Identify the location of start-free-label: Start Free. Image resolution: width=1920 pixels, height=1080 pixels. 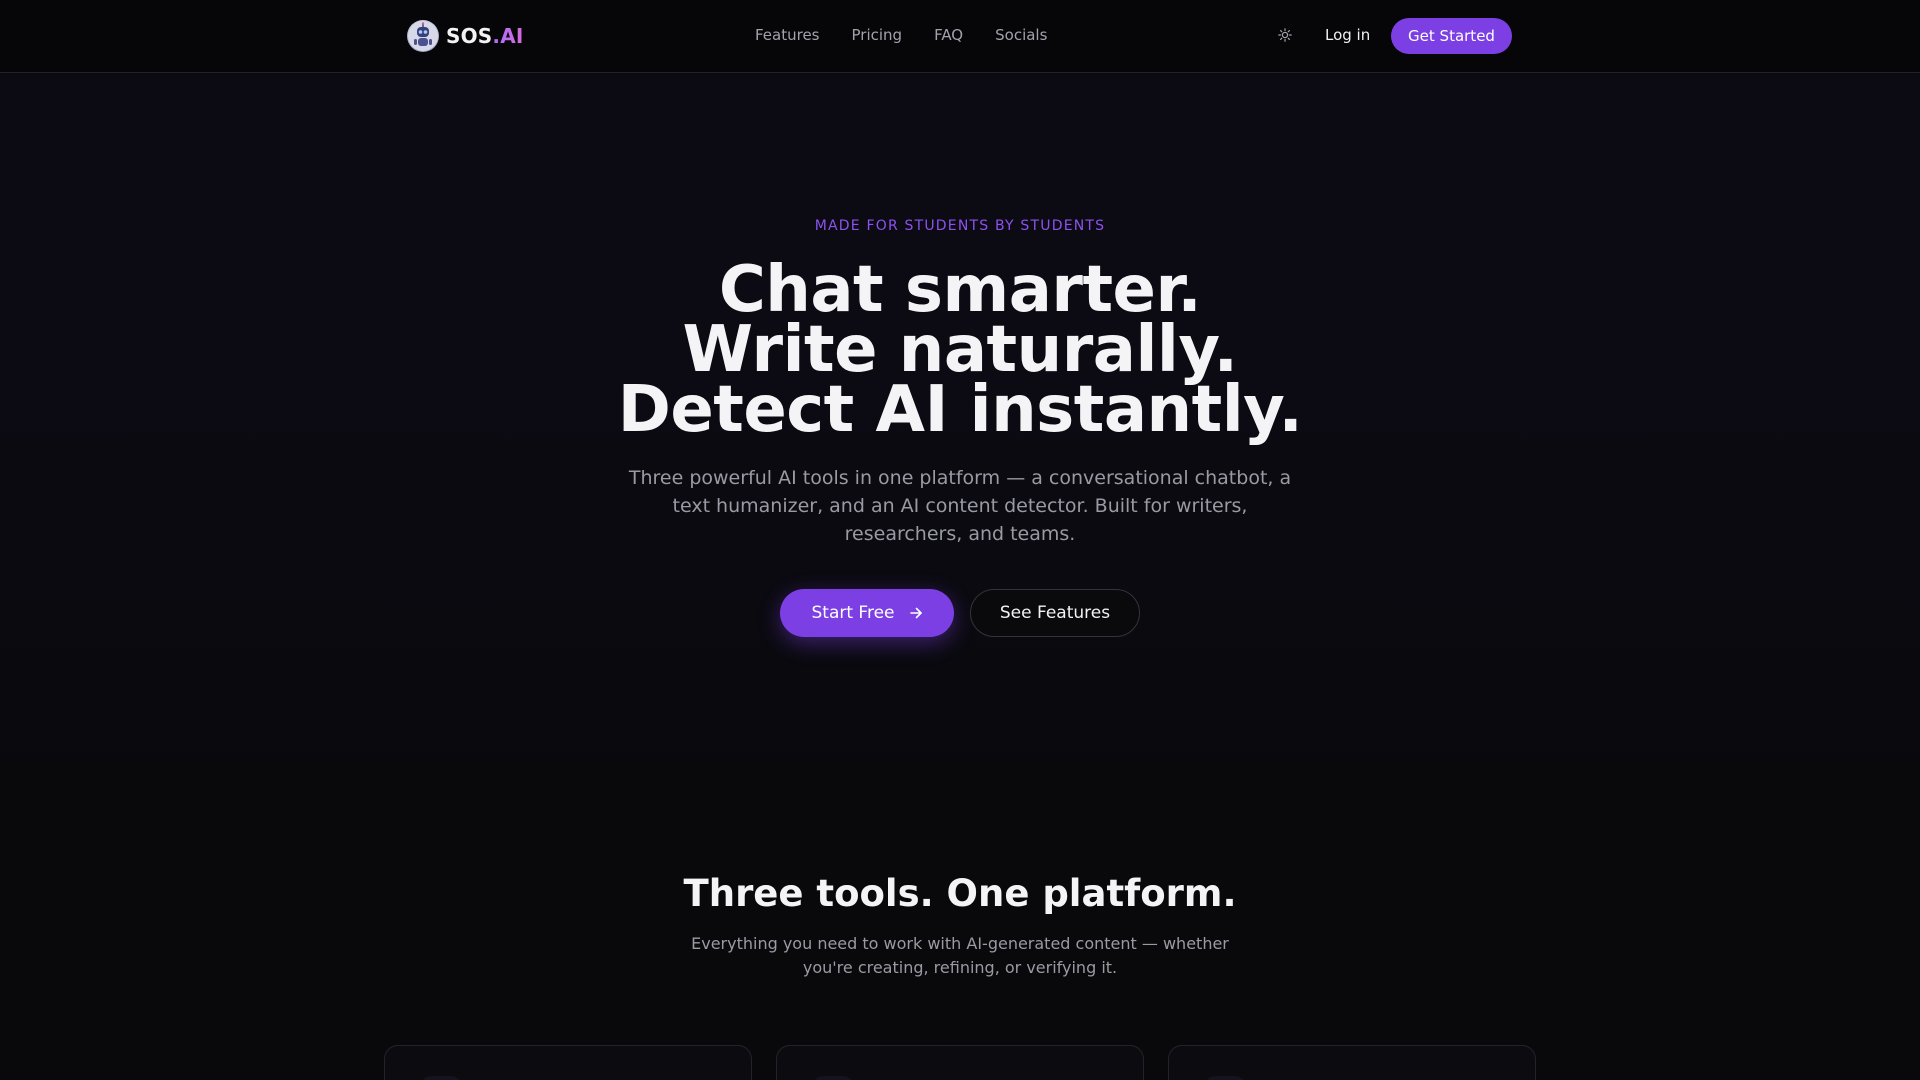
(853, 613).